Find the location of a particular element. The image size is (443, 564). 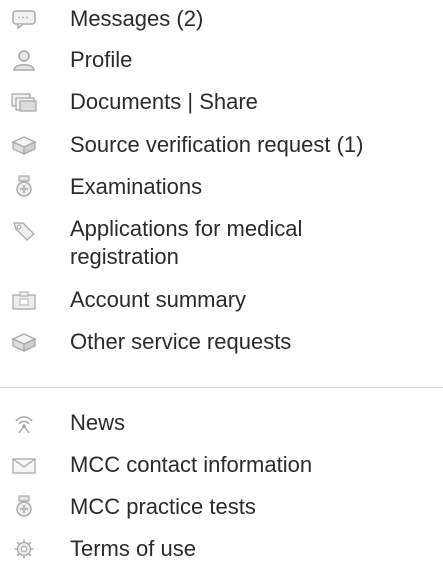

menu-item-label: Profile is located at coordinates (101, 59).